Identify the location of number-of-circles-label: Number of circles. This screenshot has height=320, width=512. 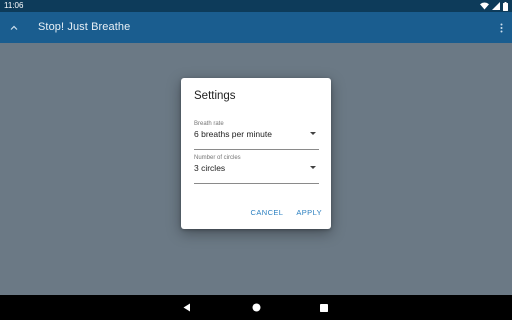
(217, 158).